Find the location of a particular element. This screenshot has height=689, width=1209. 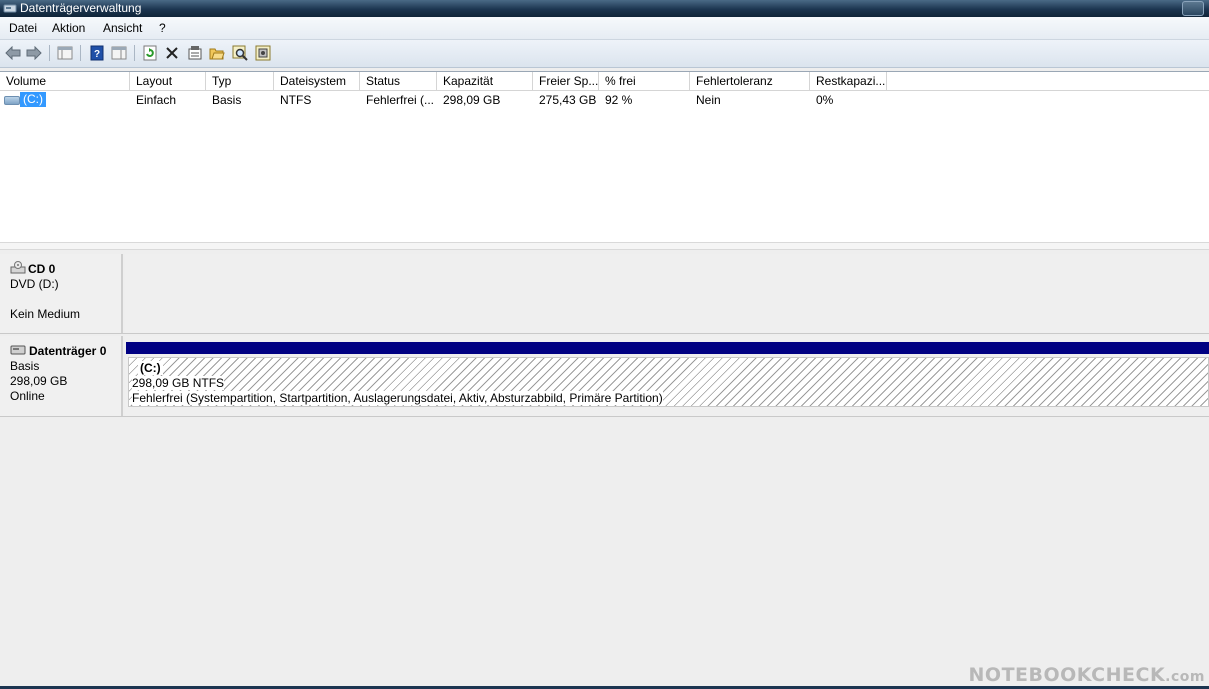

panel-view-icon is located at coordinates (119, 53).